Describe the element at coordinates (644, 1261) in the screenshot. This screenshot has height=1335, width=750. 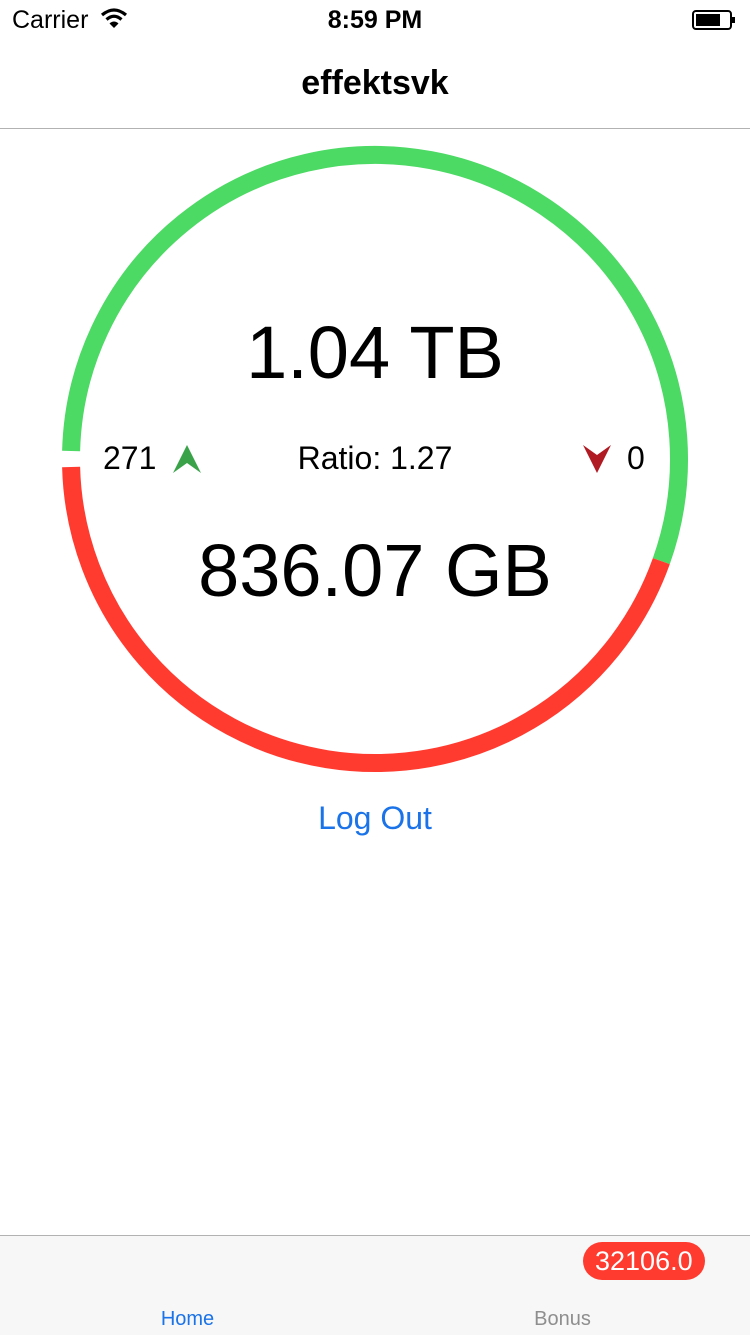
I see `bonus-badge: 32106.0` at that location.